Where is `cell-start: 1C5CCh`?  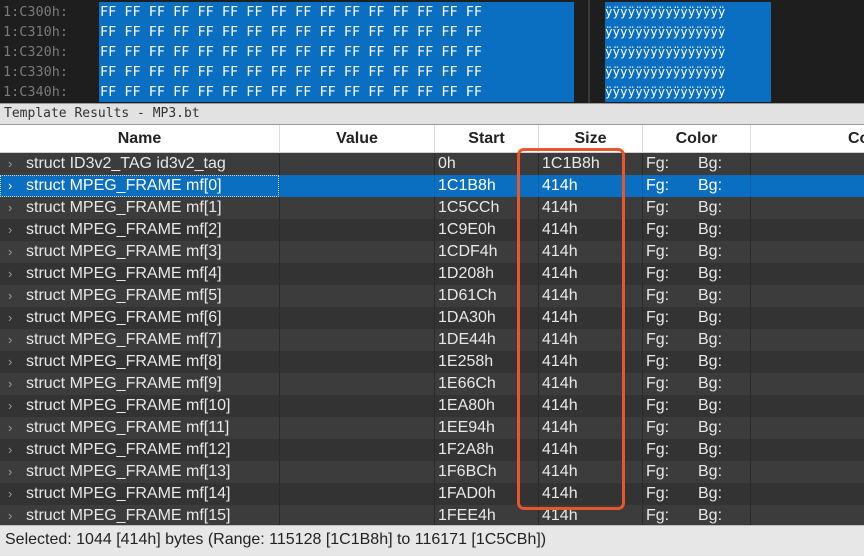 cell-start: 1C5CCh is located at coordinates (469, 207).